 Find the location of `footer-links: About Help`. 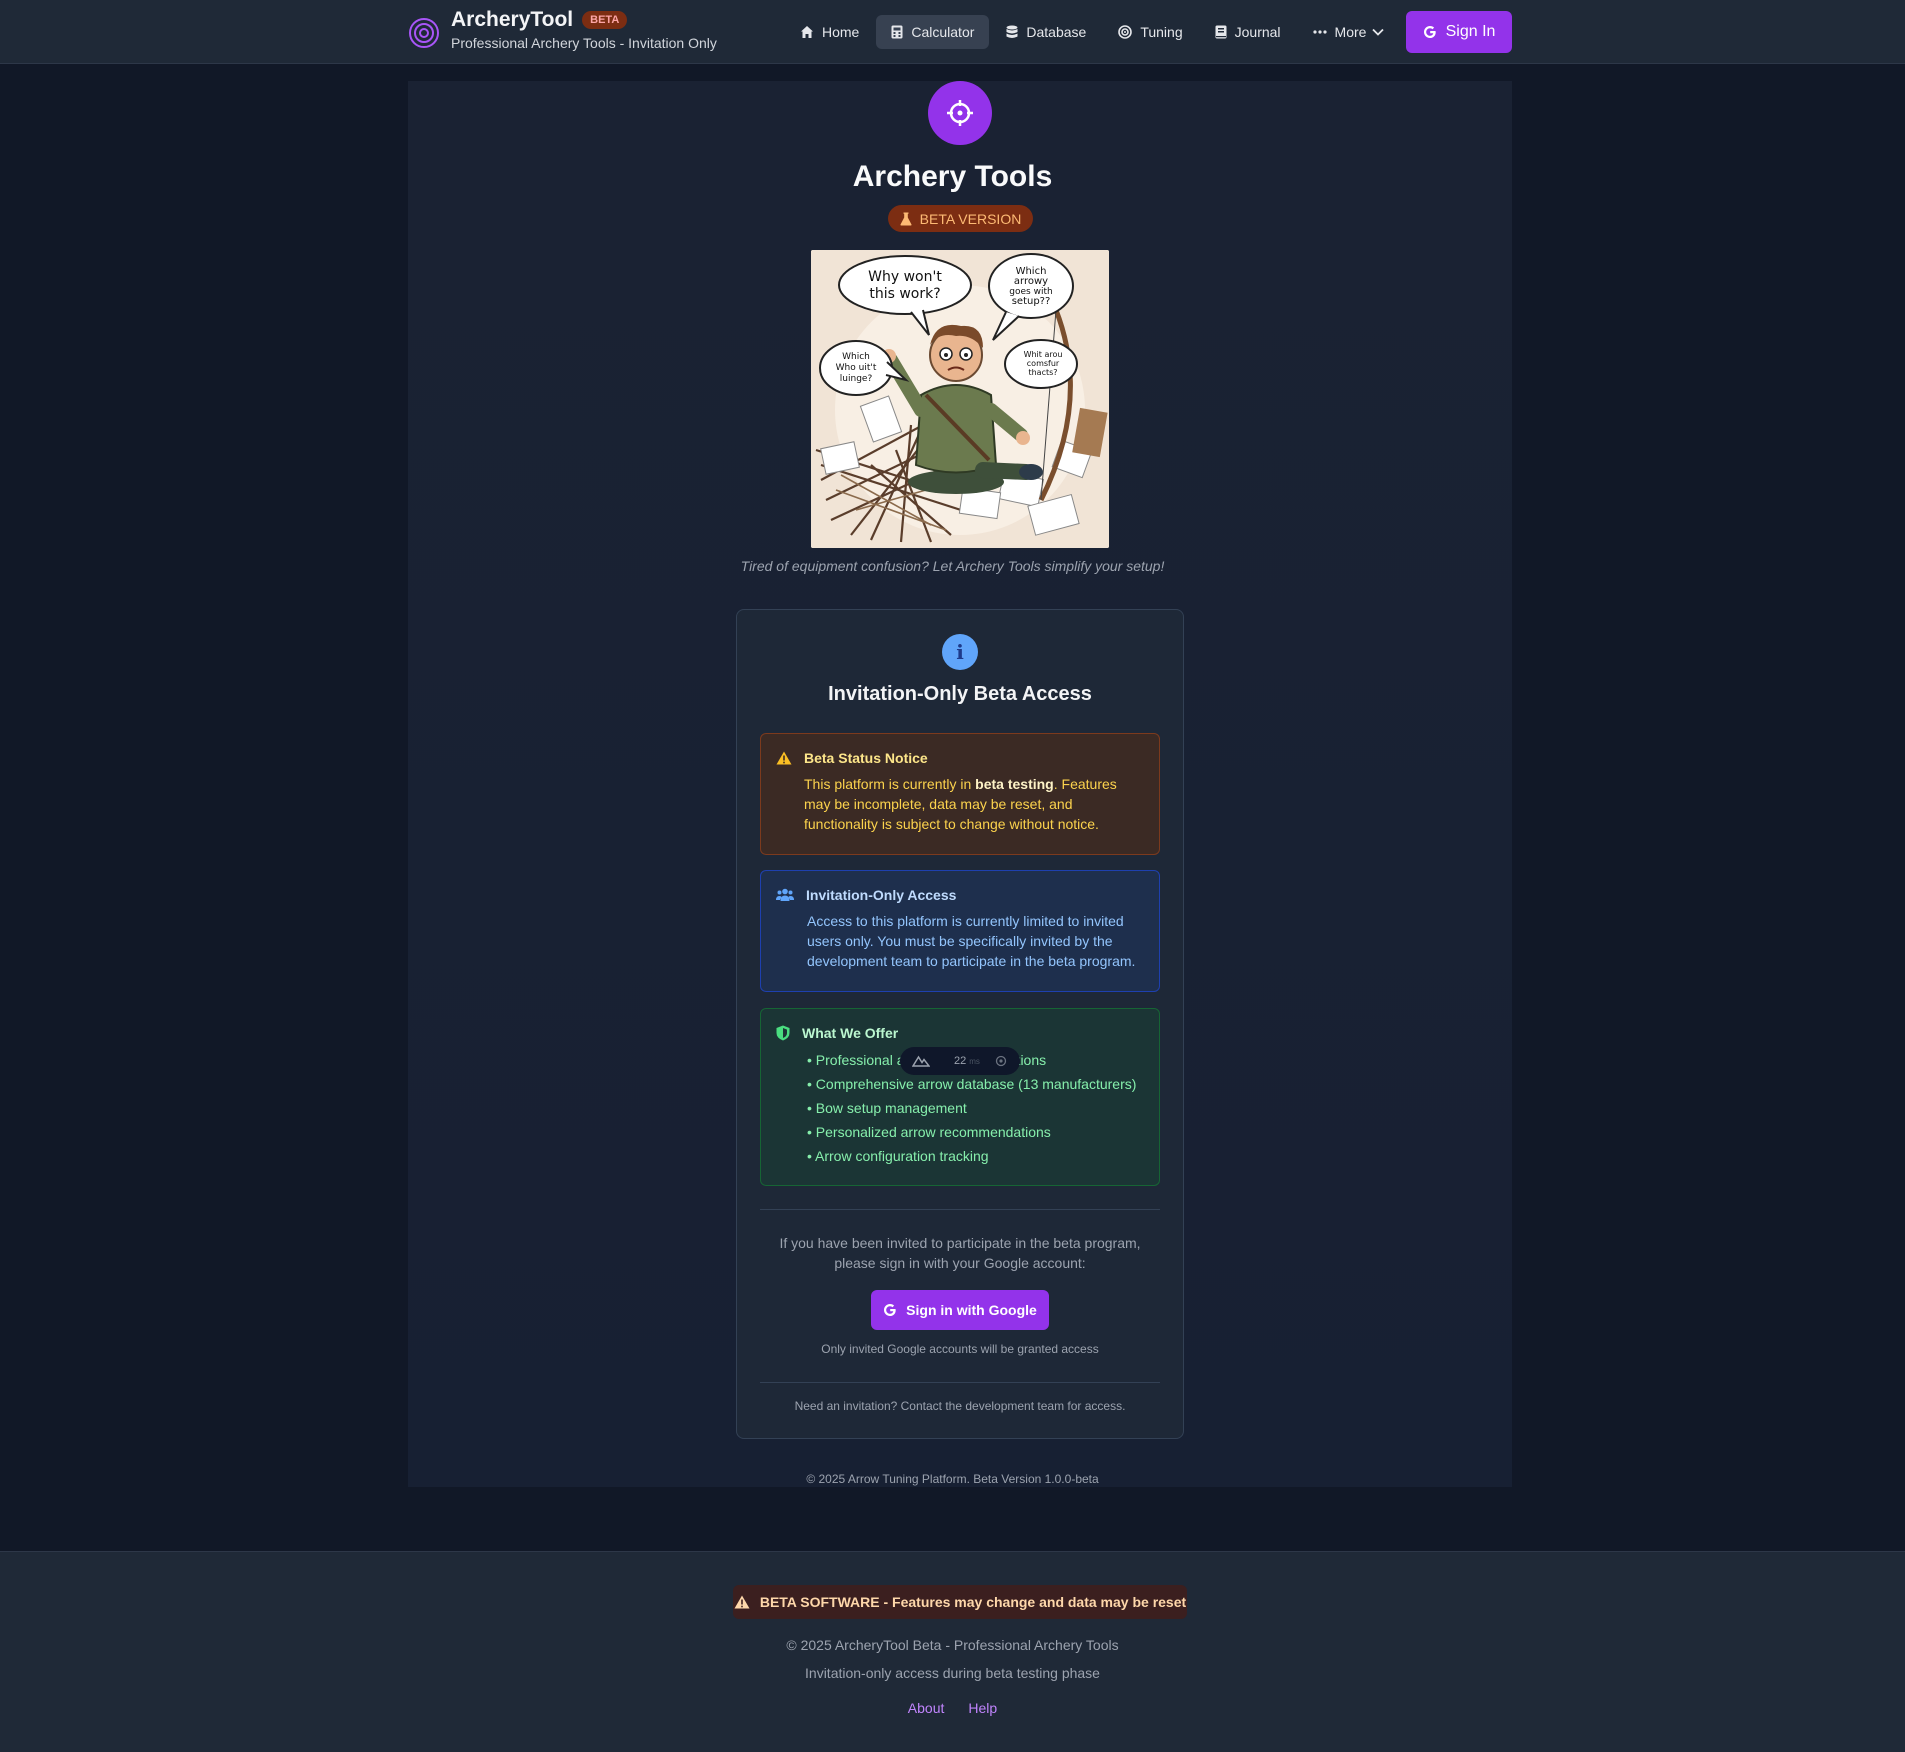

footer-links: About Help is located at coordinates (952, 1708).